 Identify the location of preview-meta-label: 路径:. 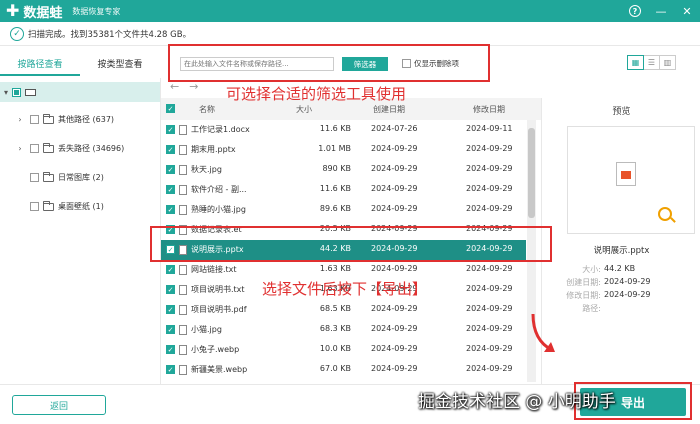
(591, 308).